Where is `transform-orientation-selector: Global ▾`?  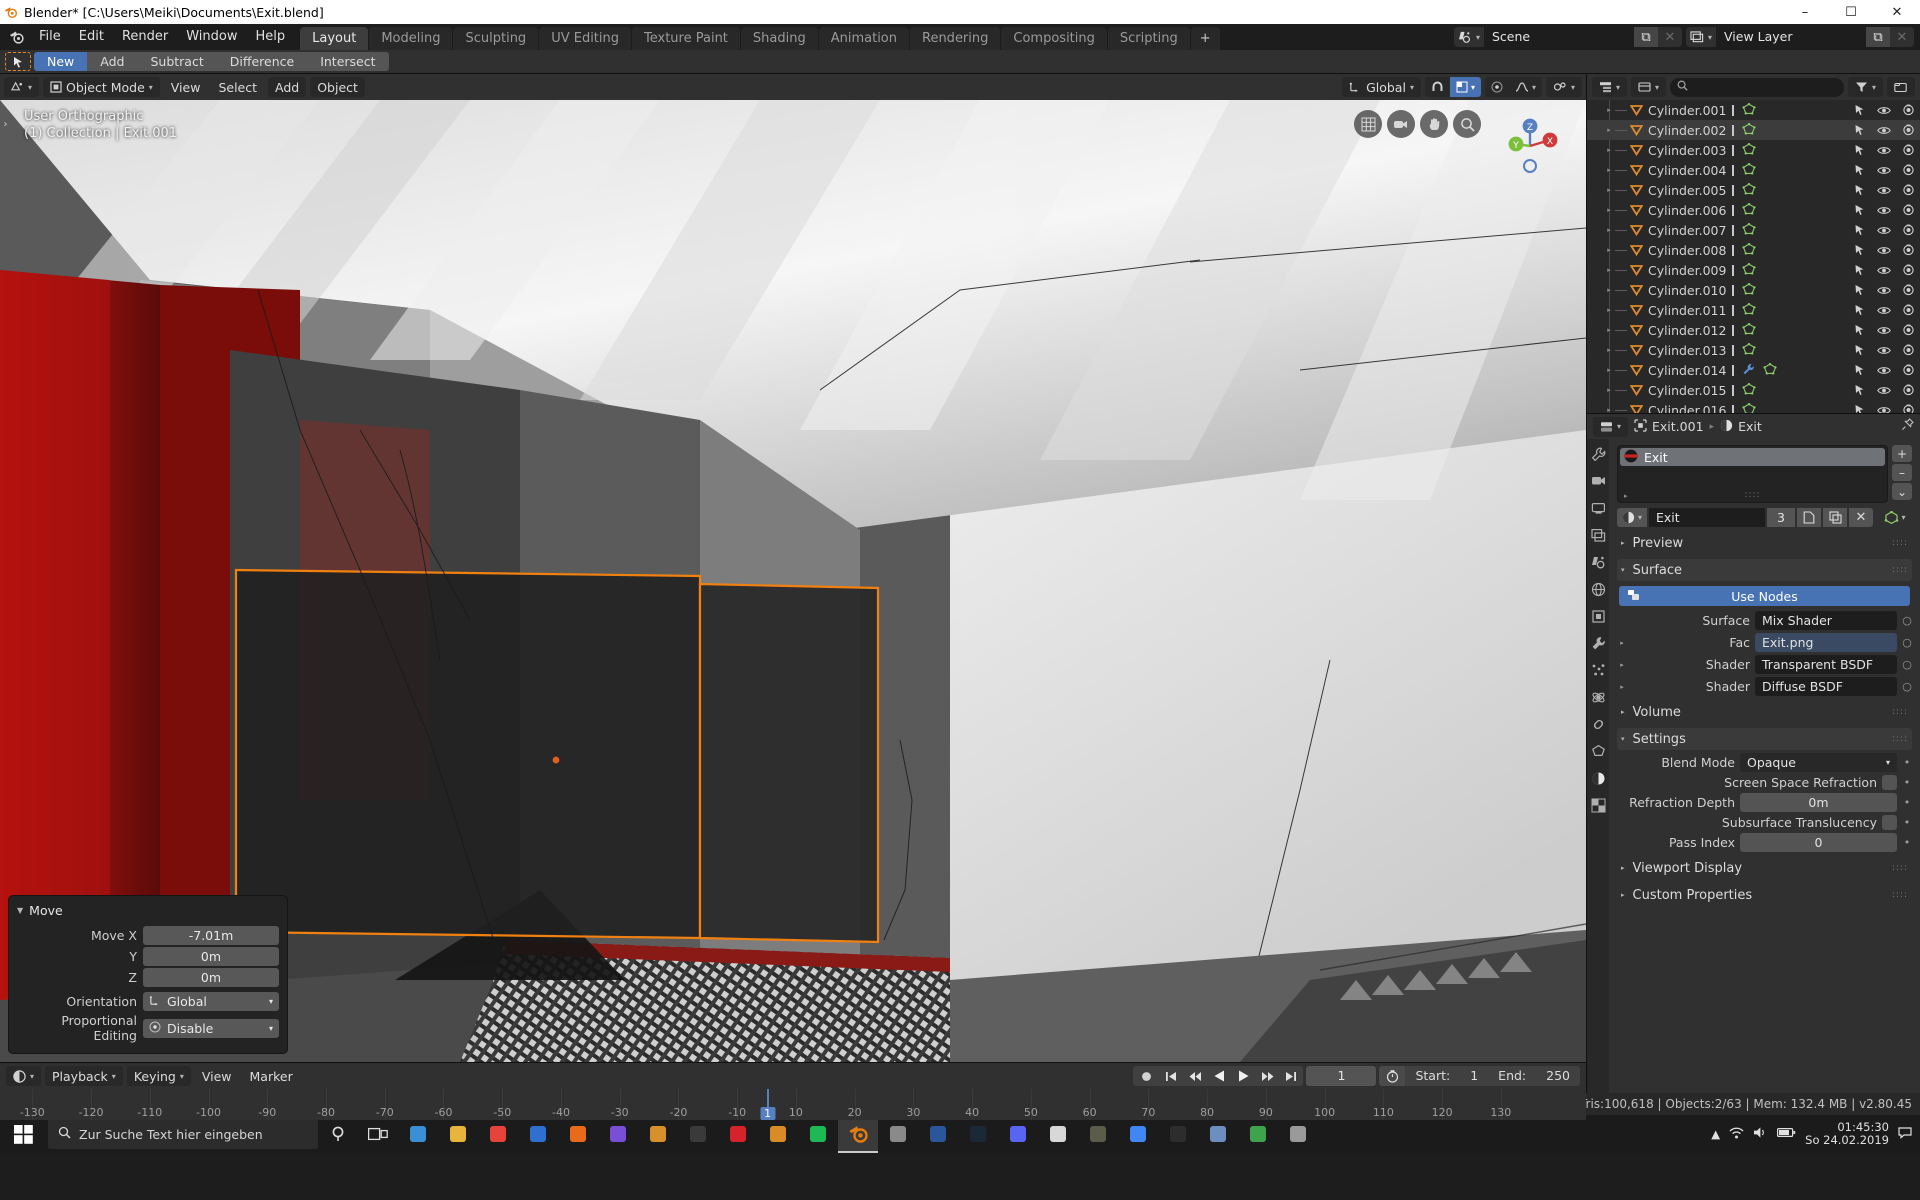 transform-orientation-selector: Global ▾ is located at coordinates (1381, 87).